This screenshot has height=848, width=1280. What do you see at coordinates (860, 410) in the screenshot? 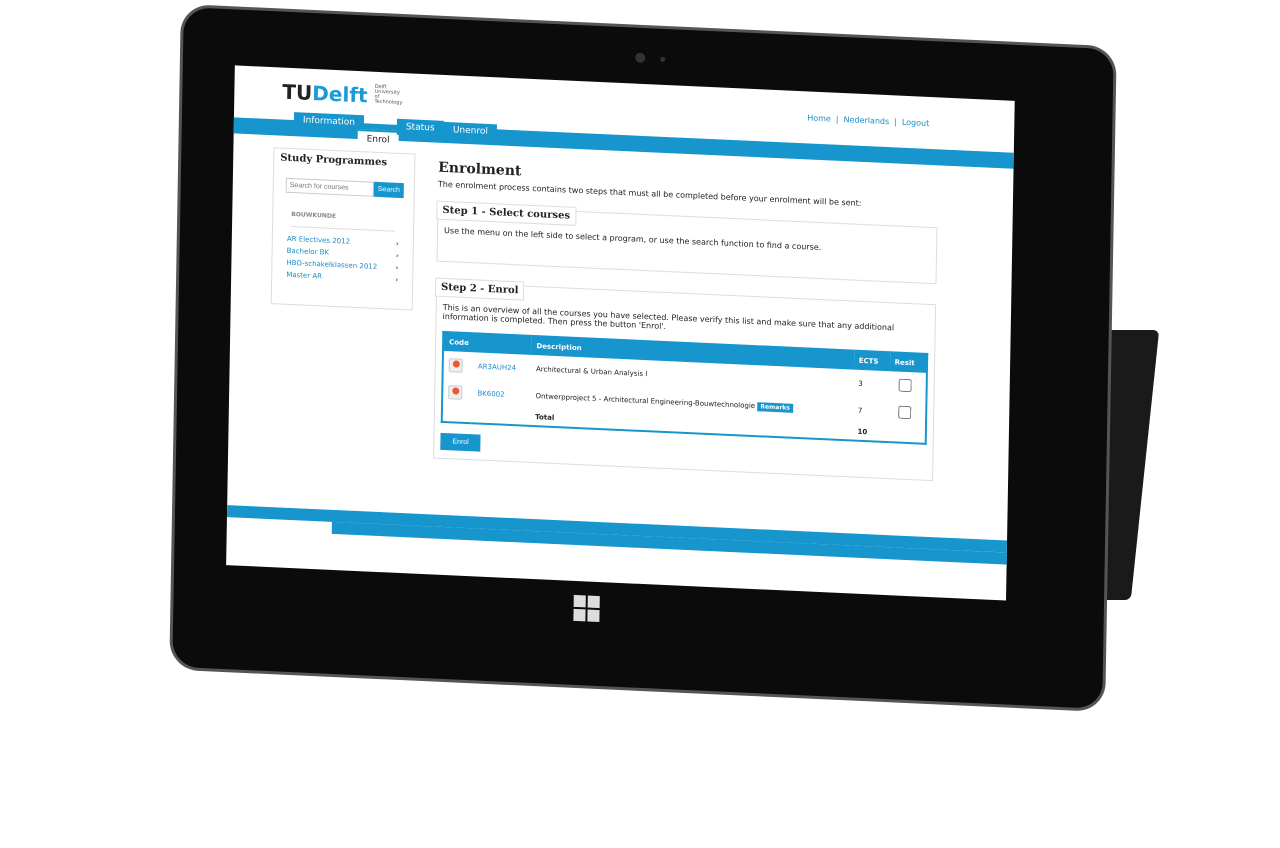
I see `course-ects: 7` at bounding box center [860, 410].